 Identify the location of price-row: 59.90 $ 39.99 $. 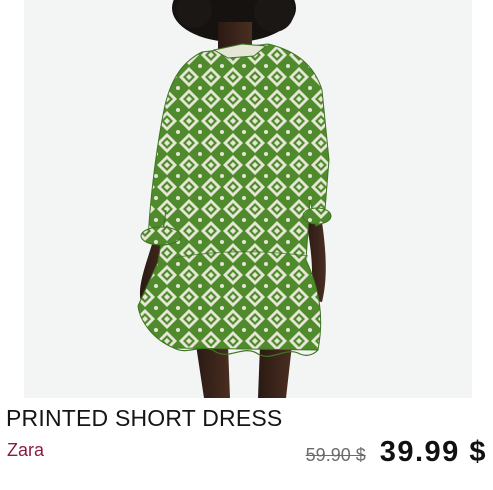
(396, 452).